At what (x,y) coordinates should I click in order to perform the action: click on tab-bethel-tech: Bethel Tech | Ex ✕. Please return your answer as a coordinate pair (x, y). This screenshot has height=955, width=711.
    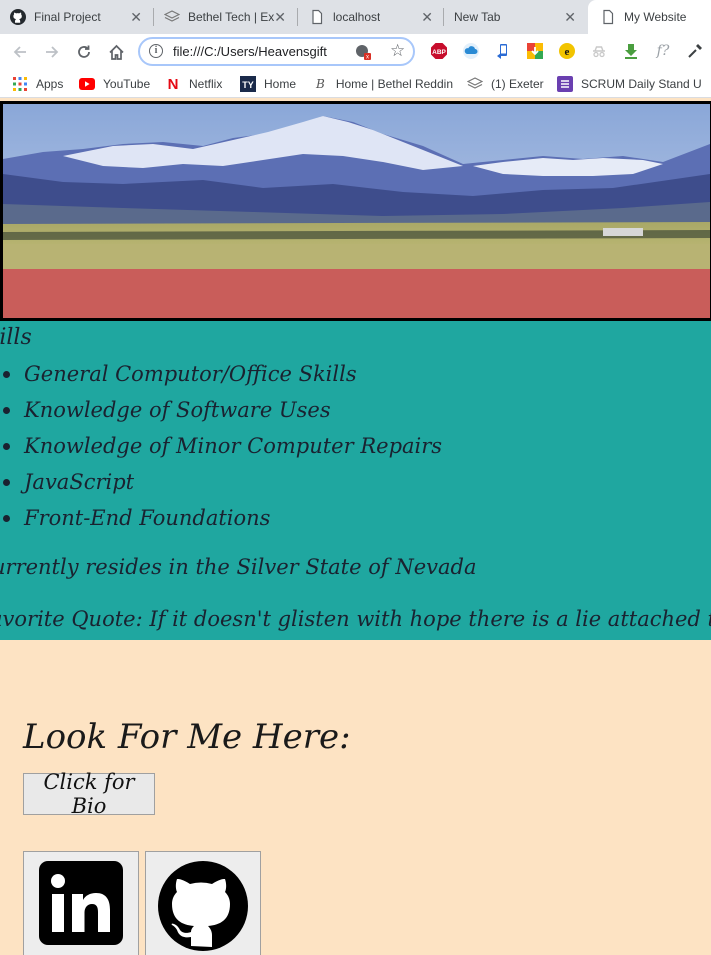
    Looking at the image, I should click on (230, 17).